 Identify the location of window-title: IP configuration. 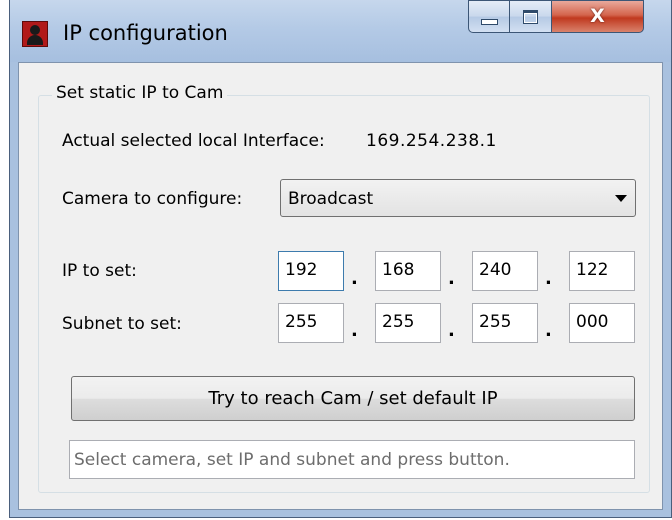
(145, 33).